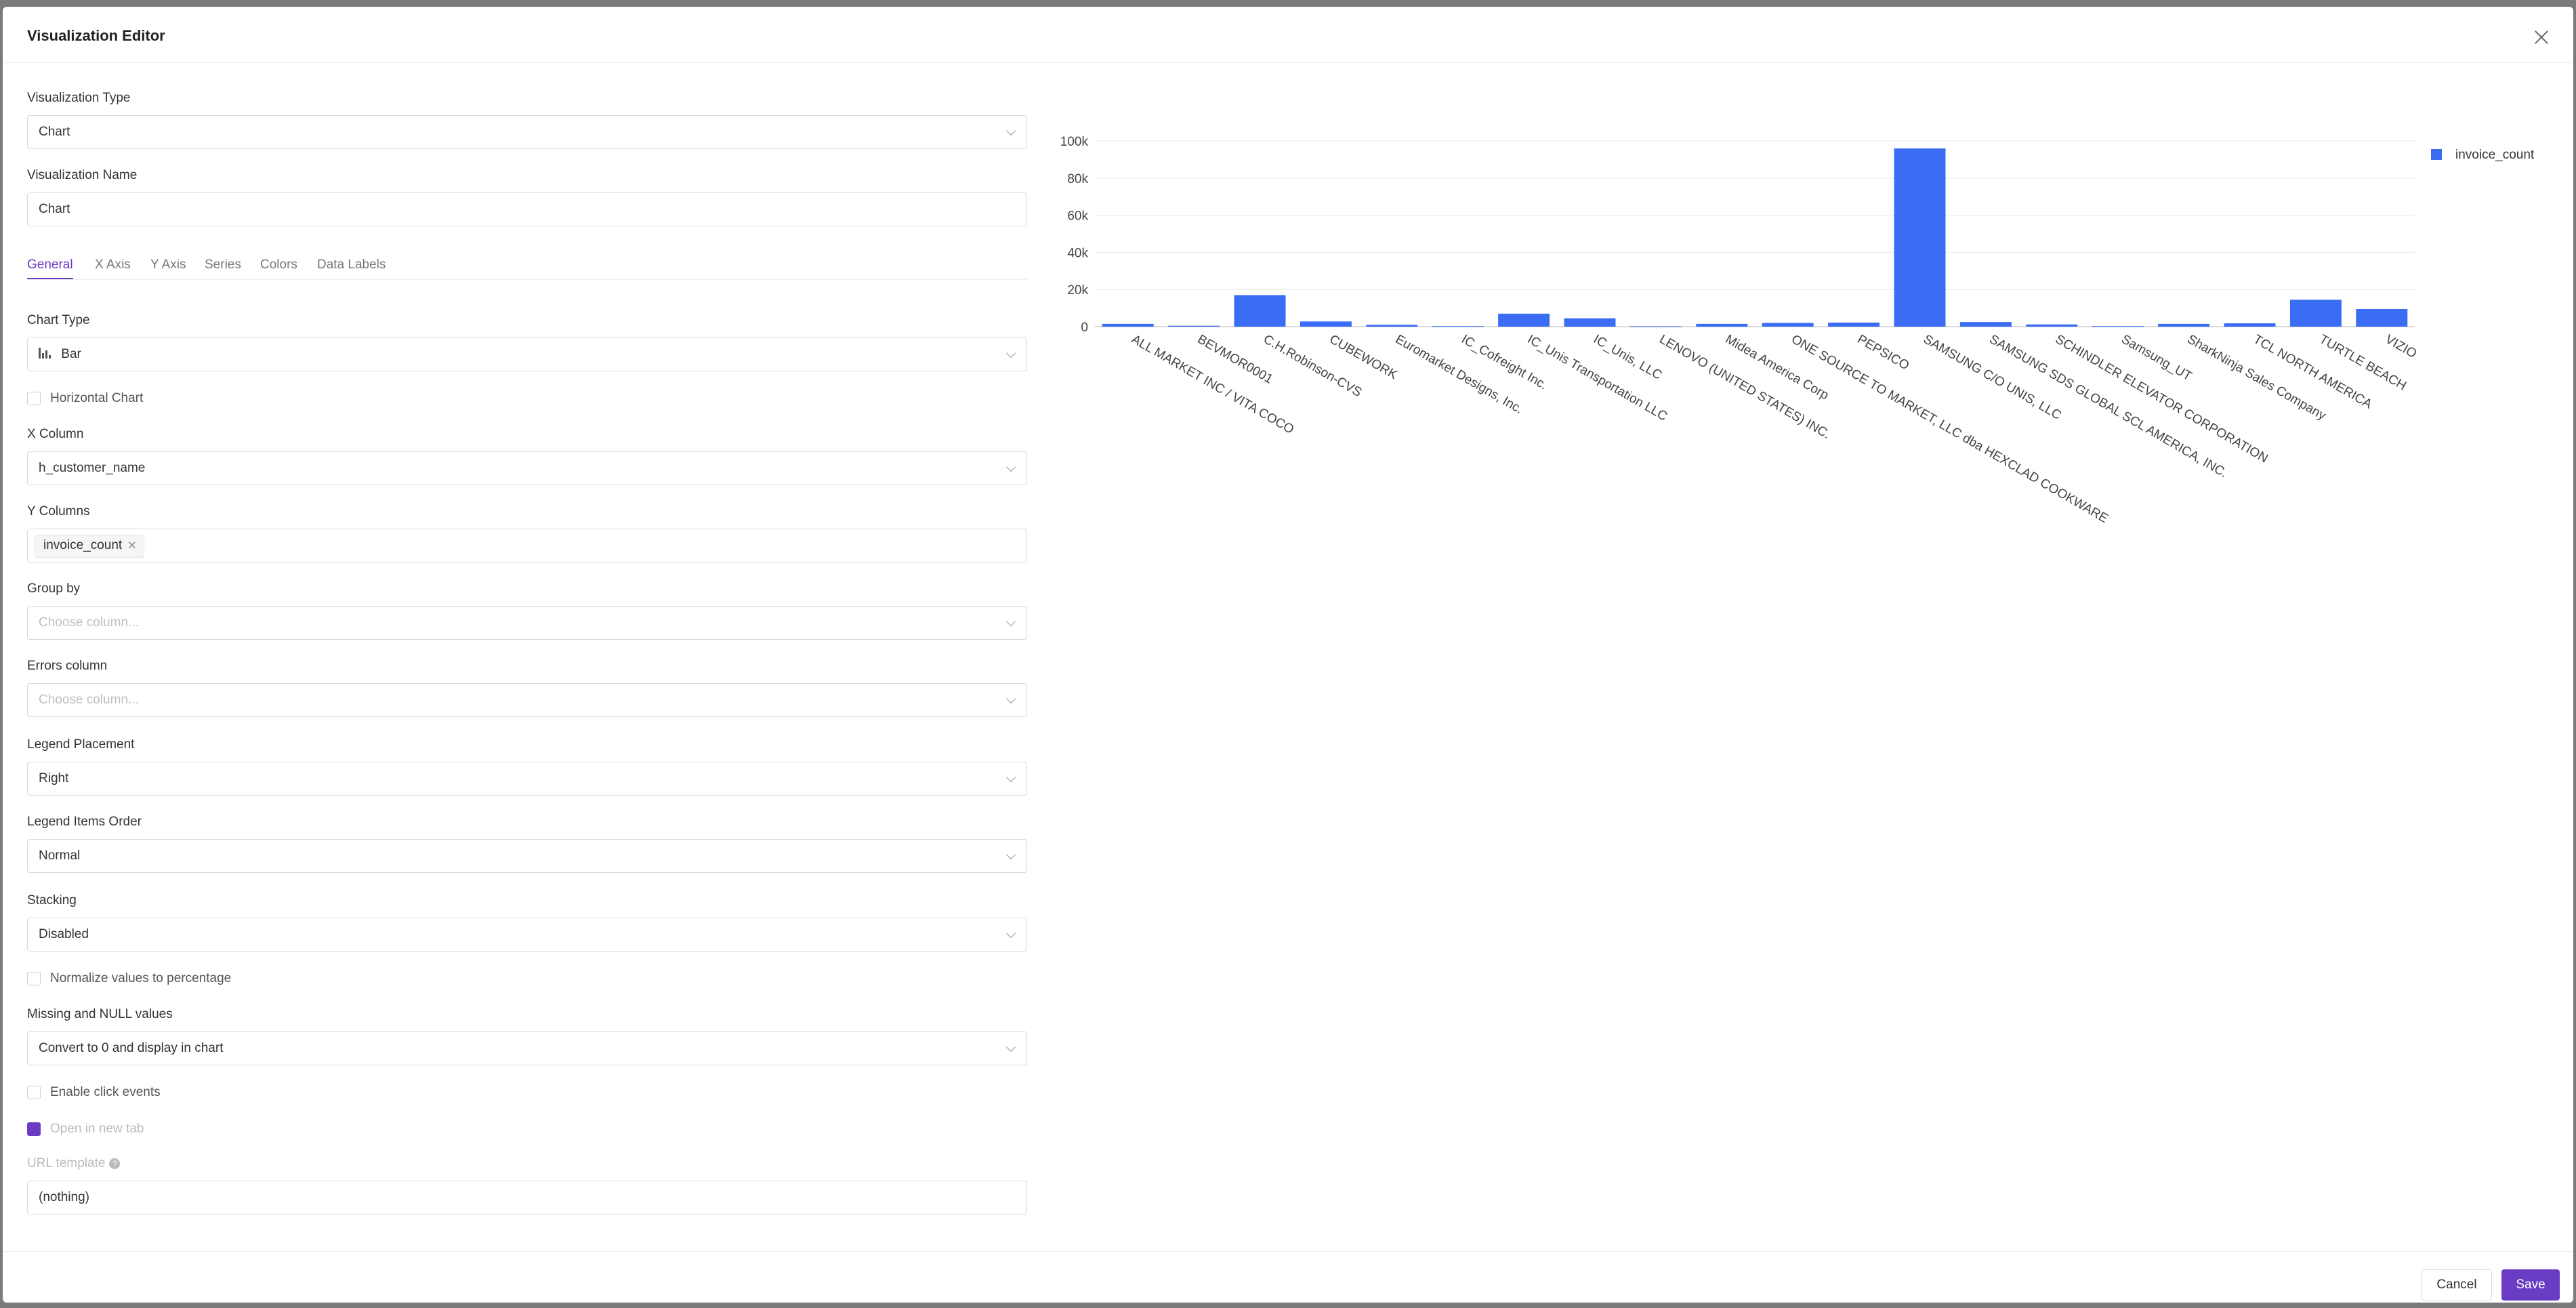 The width and height of the screenshot is (2576, 1308). I want to click on checkbox-checked, so click(34, 1129).